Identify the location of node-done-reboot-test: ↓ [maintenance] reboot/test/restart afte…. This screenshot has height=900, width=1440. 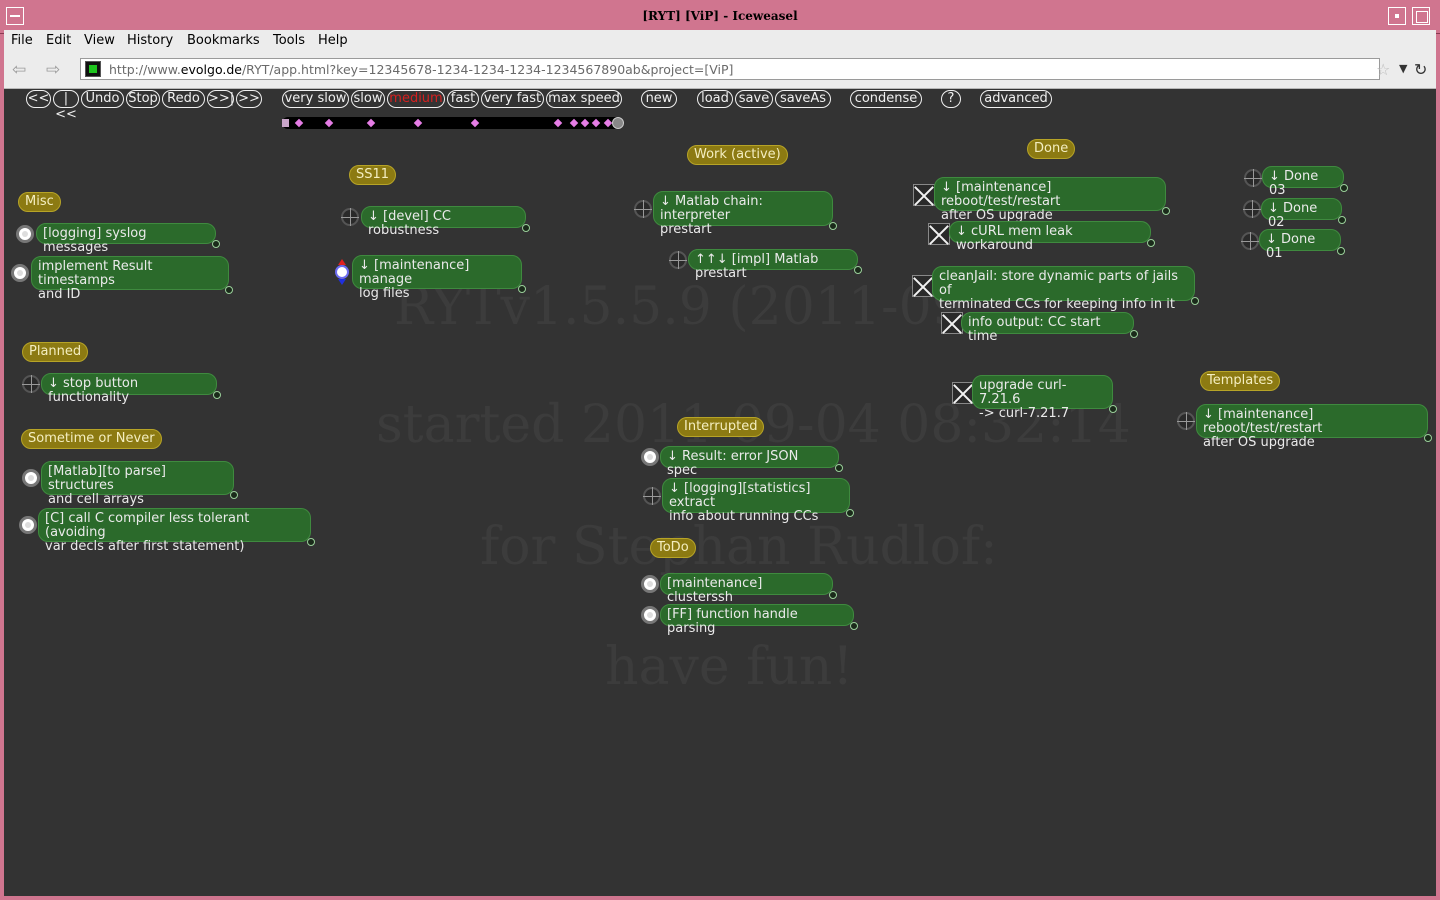
(1052, 200).